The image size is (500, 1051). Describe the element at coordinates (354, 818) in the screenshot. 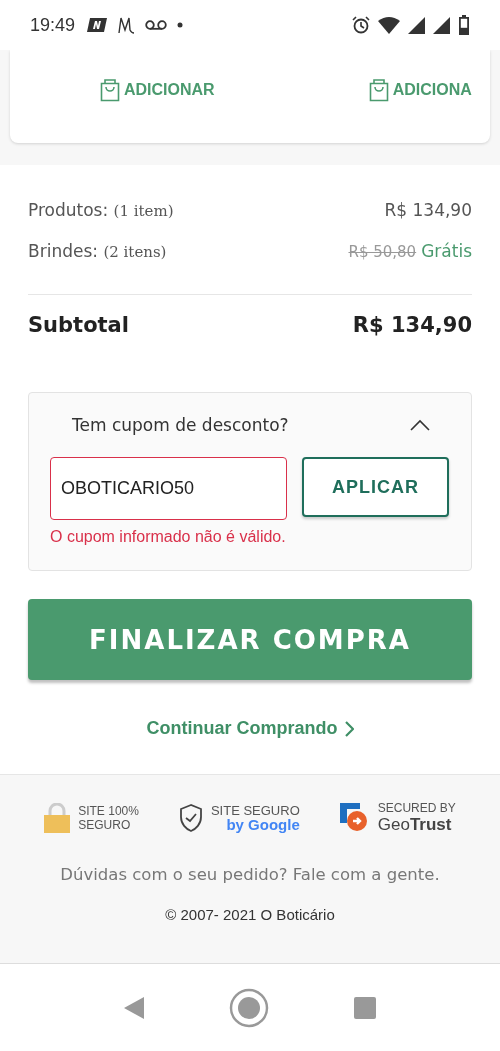

I see `geotrust-logo-icon` at that location.